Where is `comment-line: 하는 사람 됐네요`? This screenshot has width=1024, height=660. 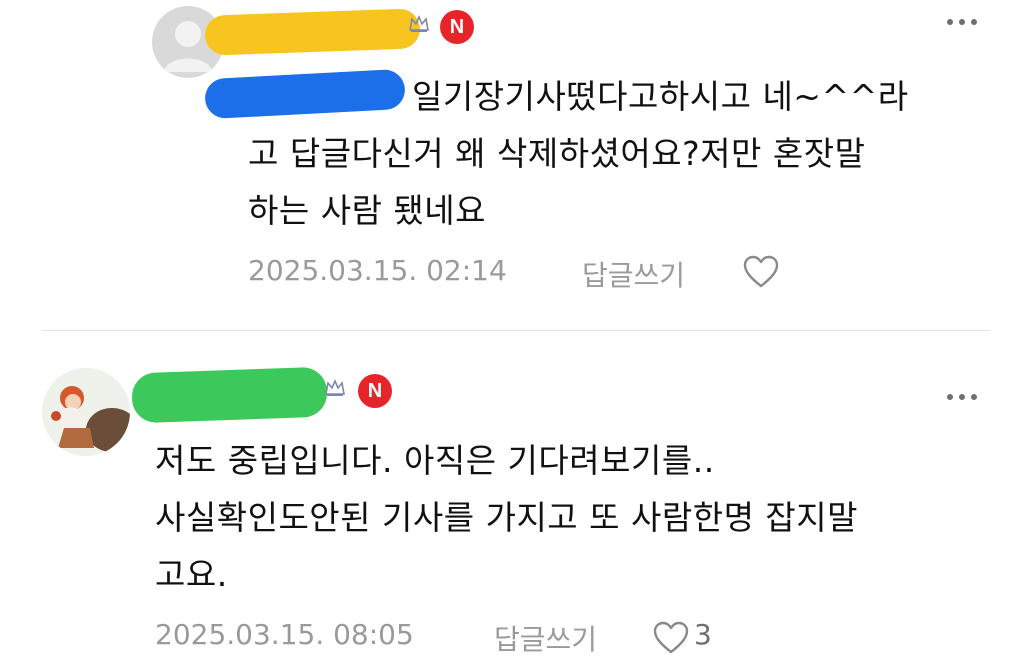 comment-line: 하는 사람 됐네요 is located at coordinates (367, 210).